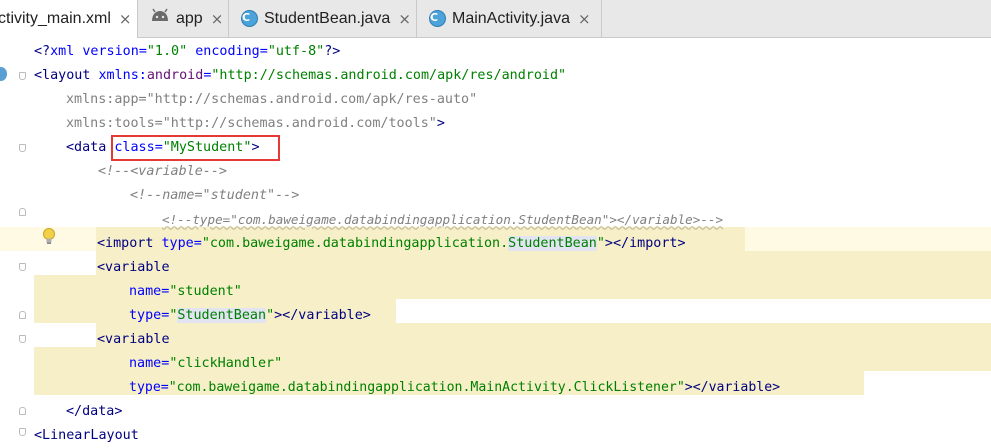 The width and height of the screenshot is (991, 448). I want to click on token: "1.0", so click(167, 51).